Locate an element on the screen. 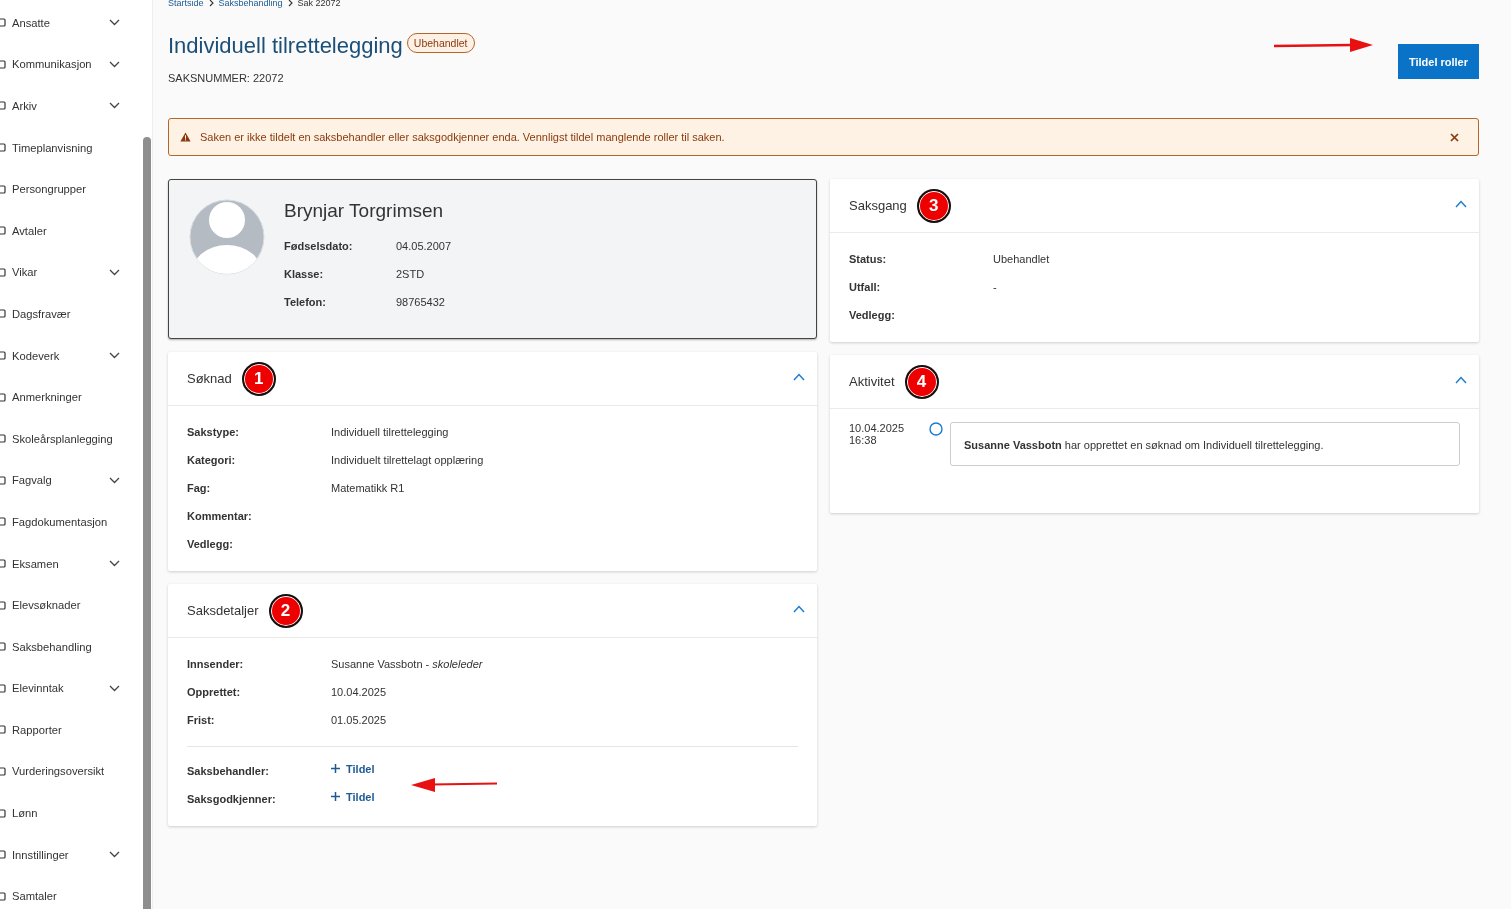 This screenshot has height=909, width=1511. field-value: 04.05.2007 is located at coordinates (424, 246).